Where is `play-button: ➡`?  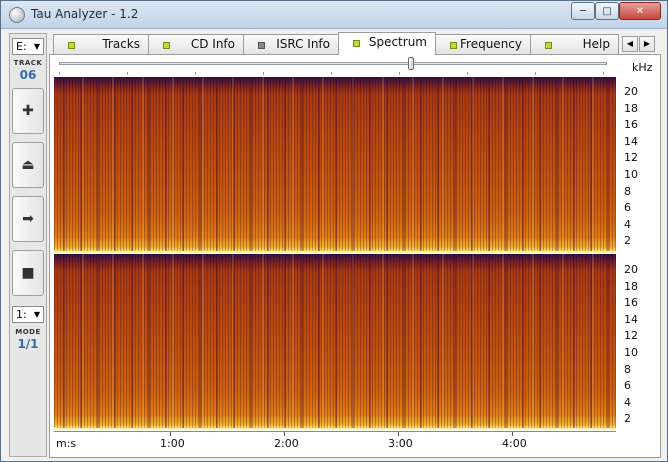 play-button: ➡ is located at coordinates (28, 219).